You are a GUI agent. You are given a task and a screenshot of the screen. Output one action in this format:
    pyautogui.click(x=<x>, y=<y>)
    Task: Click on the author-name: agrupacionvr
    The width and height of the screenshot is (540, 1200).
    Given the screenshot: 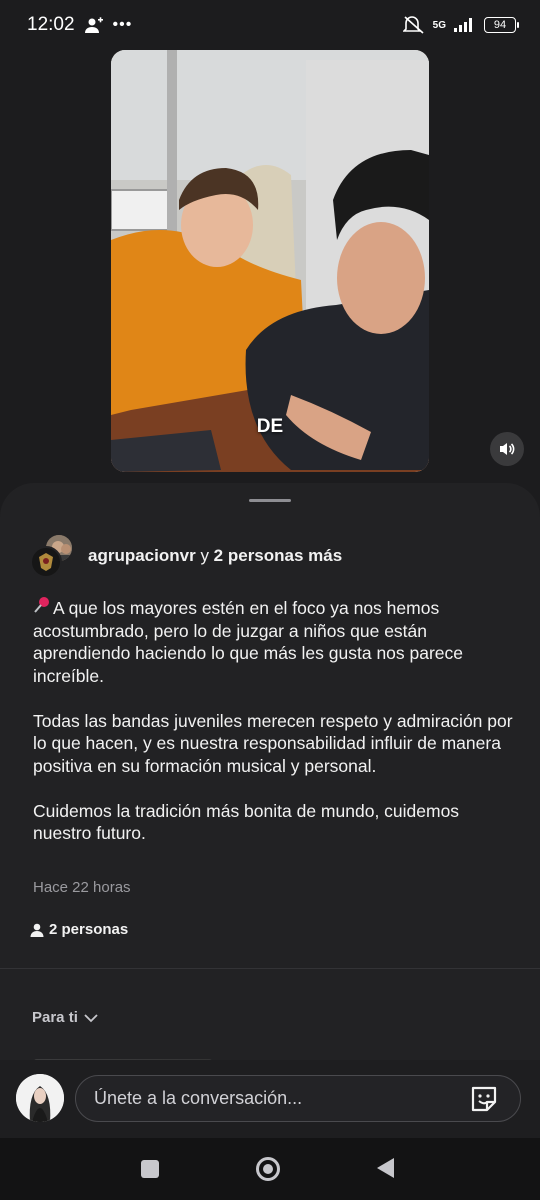 What is the action you would take?
    pyautogui.click(x=142, y=555)
    